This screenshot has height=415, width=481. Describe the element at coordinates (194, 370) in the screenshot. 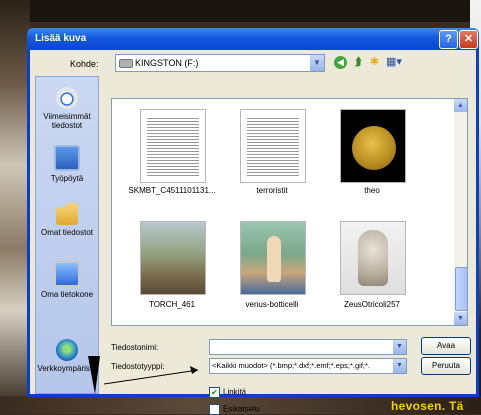

I see `annotation-arrowhead` at that location.